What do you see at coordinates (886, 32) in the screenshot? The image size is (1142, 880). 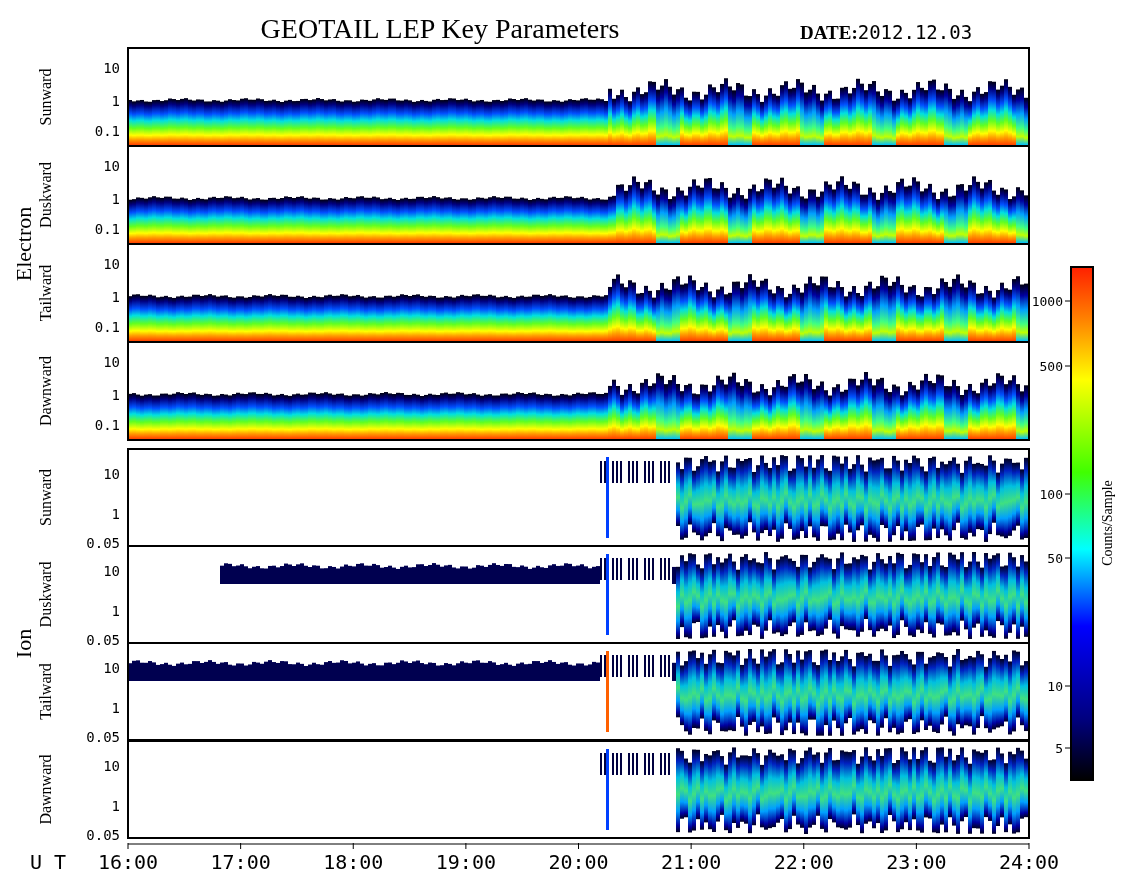 I see `date-label: DATE:2012.12.03` at bounding box center [886, 32].